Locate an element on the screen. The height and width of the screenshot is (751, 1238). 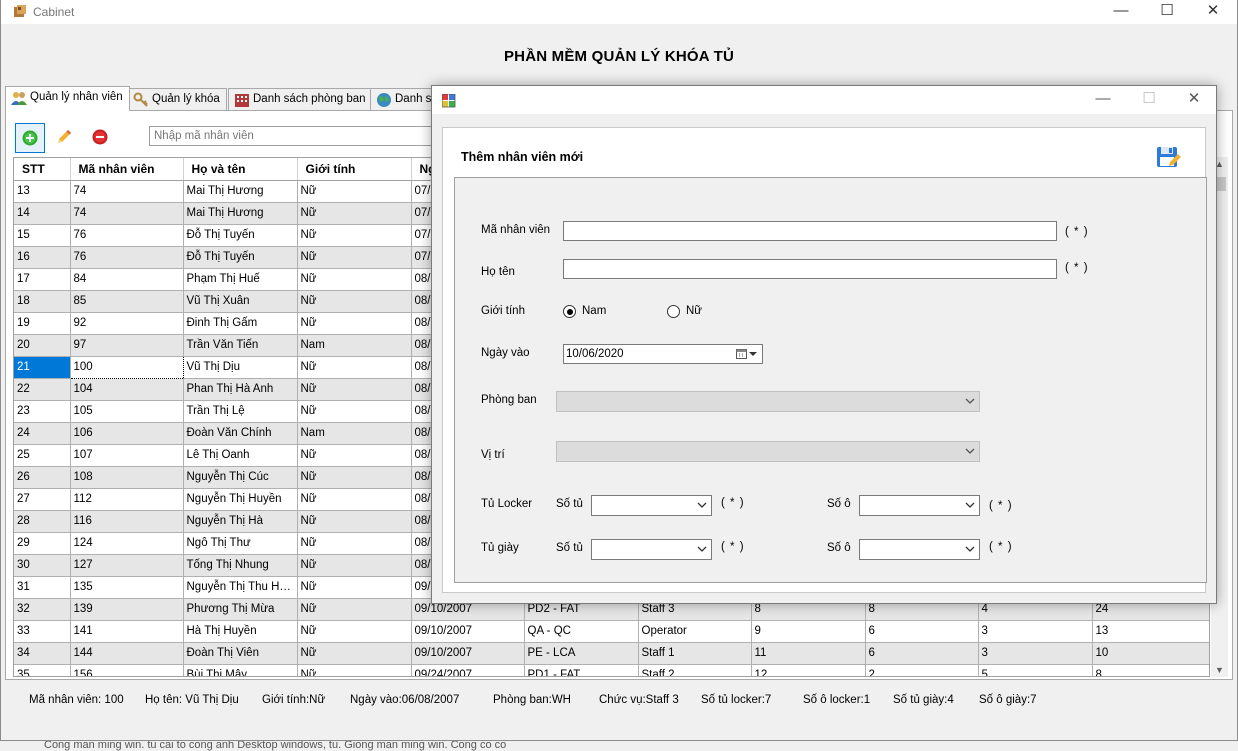
ngay-vao-date-picker: 10/06/2020 is located at coordinates (663, 354).